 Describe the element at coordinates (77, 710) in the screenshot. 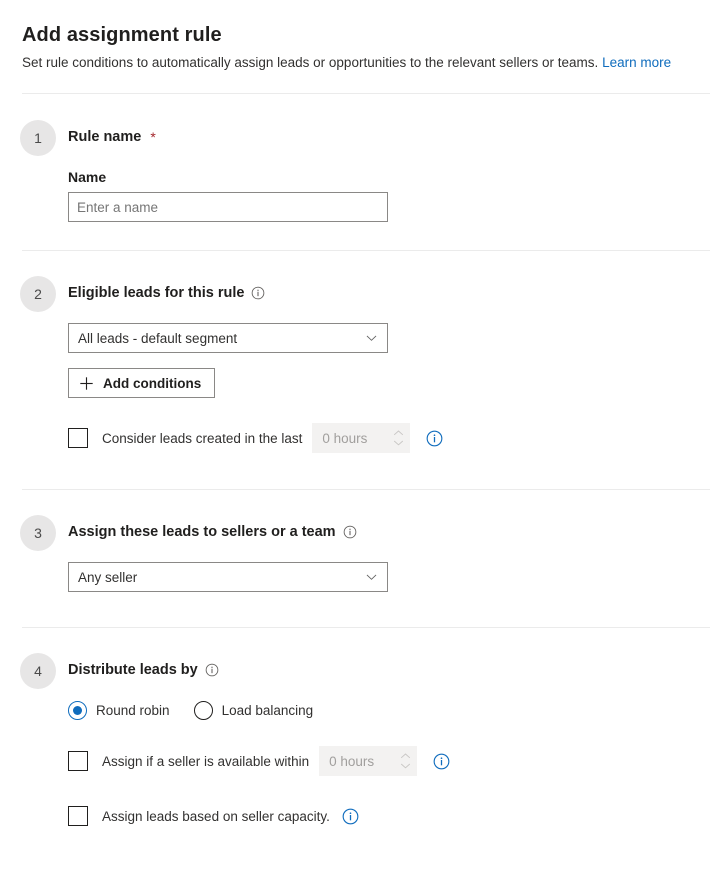

I see `radio-round-robin-control` at that location.